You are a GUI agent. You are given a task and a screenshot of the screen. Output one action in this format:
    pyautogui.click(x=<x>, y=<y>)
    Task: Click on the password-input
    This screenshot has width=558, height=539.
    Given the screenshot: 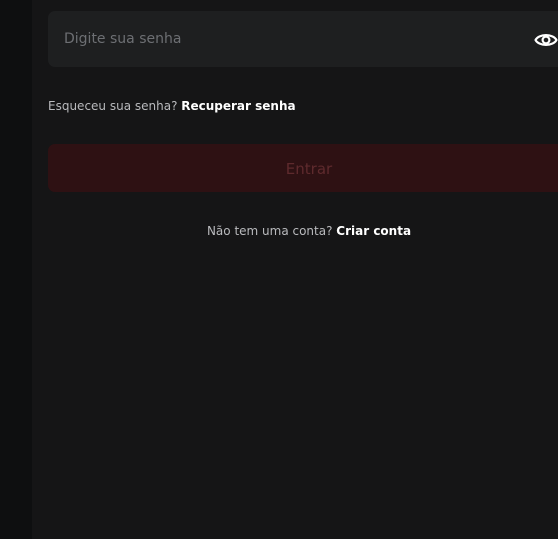 What is the action you would take?
    pyautogui.click(x=284, y=39)
    